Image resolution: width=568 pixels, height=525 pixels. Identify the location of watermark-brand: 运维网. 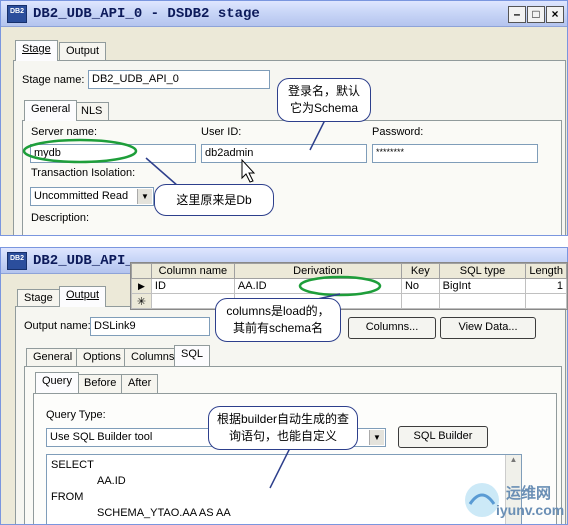
(529, 493).